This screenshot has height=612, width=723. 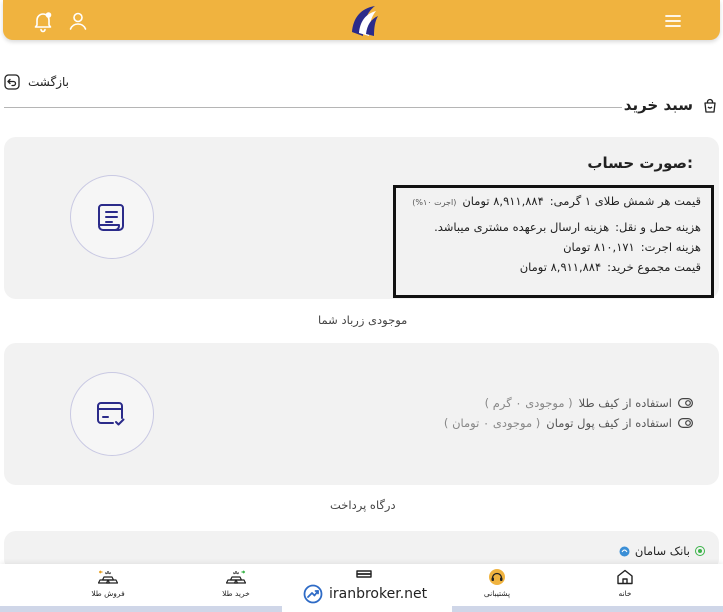 I want to click on total-label: قیمت مجموع خرید:, so click(x=654, y=267).